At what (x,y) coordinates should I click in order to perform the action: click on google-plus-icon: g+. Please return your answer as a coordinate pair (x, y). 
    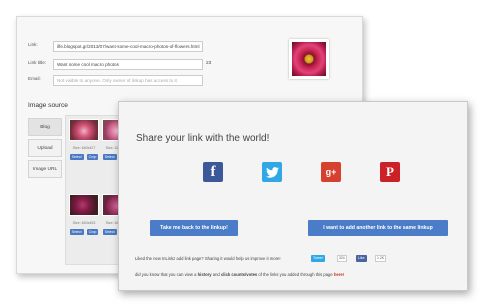
    Looking at the image, I should click on (331, 172).